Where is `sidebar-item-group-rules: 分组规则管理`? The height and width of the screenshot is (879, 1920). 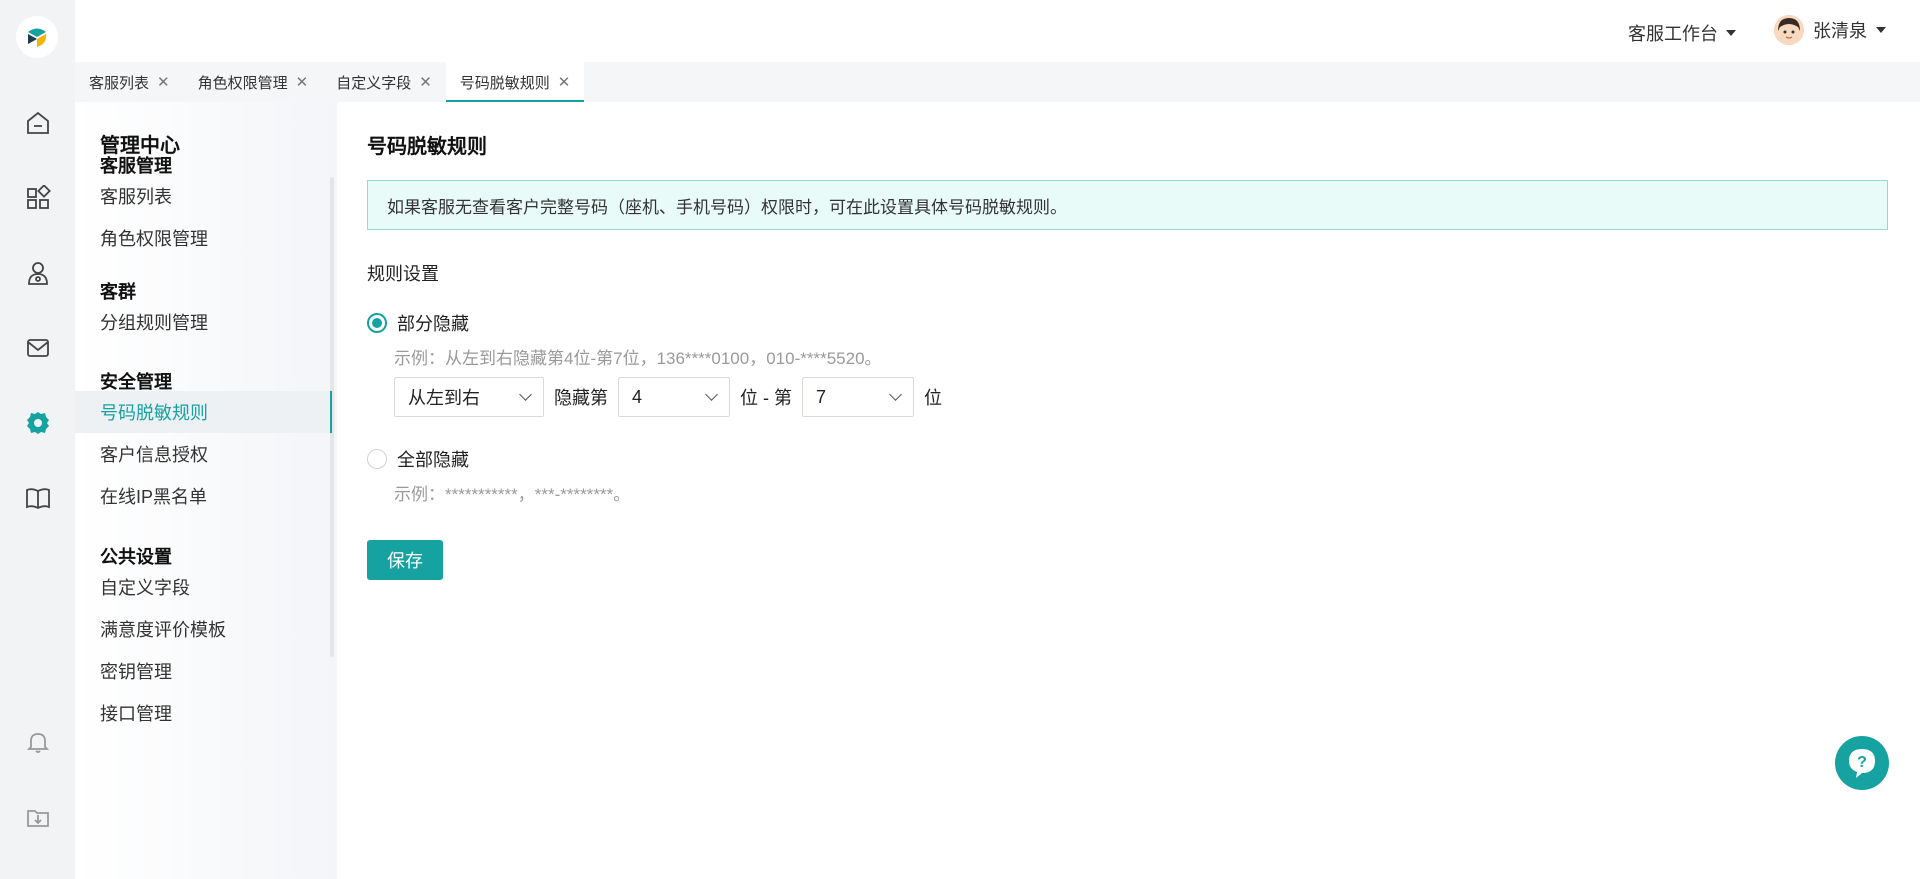
sidebar-item-group-rules: 分组规则管理 is located at coordinates (203, 322).